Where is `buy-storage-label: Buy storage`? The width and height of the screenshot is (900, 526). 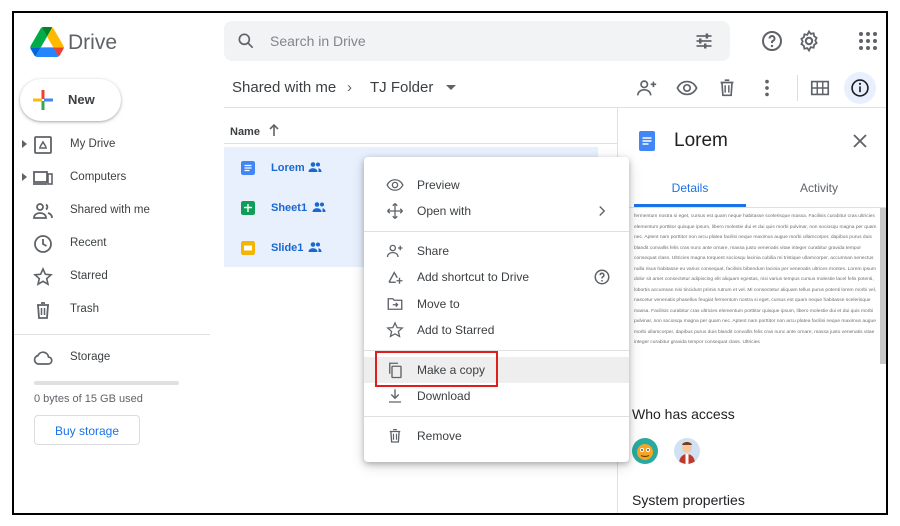
buy-storage-label: Buy storage is located at coordinates (87, 431).